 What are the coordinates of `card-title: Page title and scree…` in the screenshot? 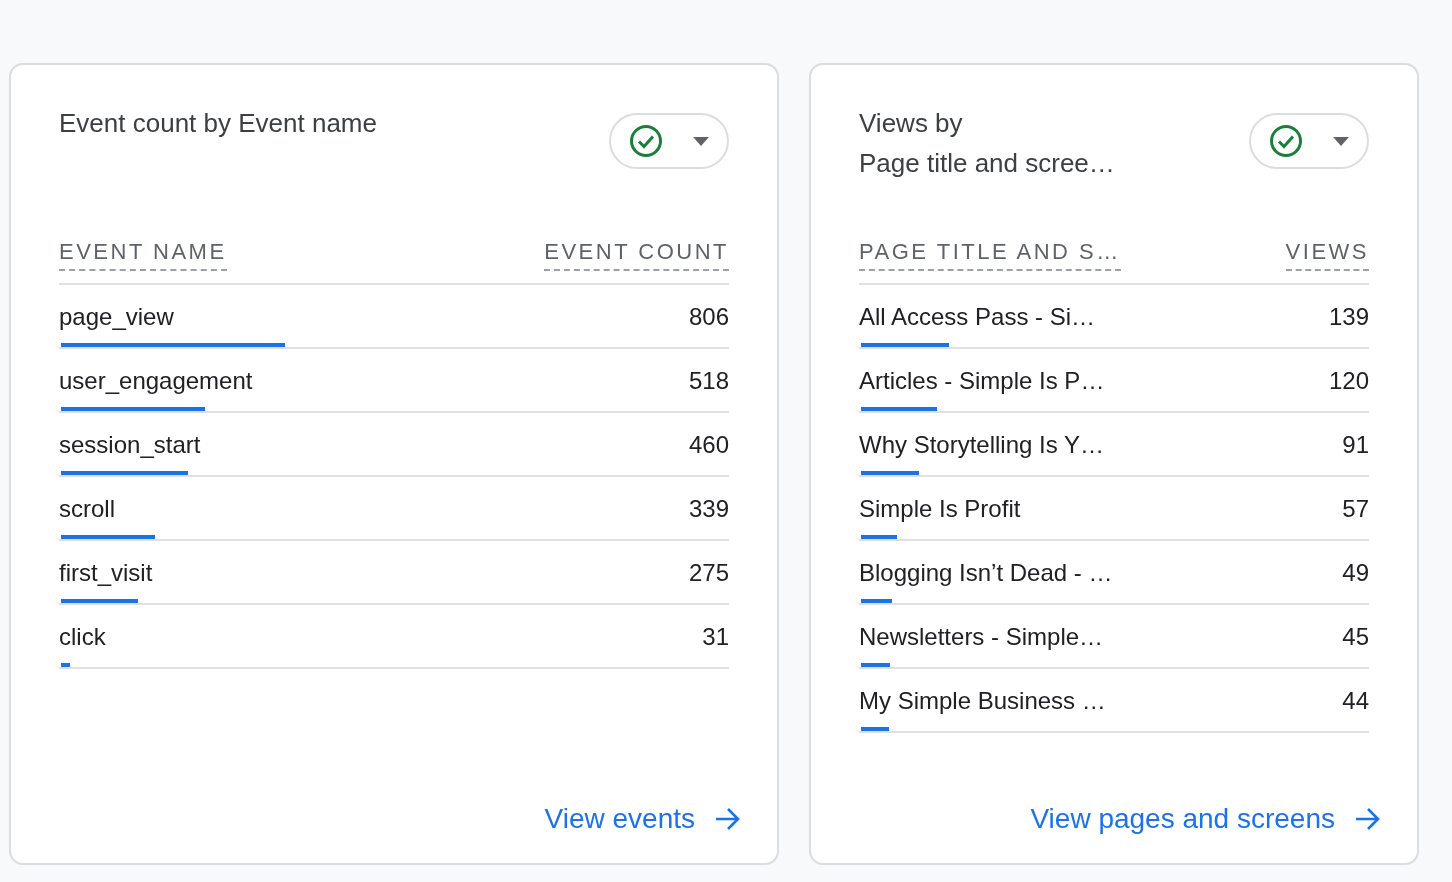 It's located at (987, 163).